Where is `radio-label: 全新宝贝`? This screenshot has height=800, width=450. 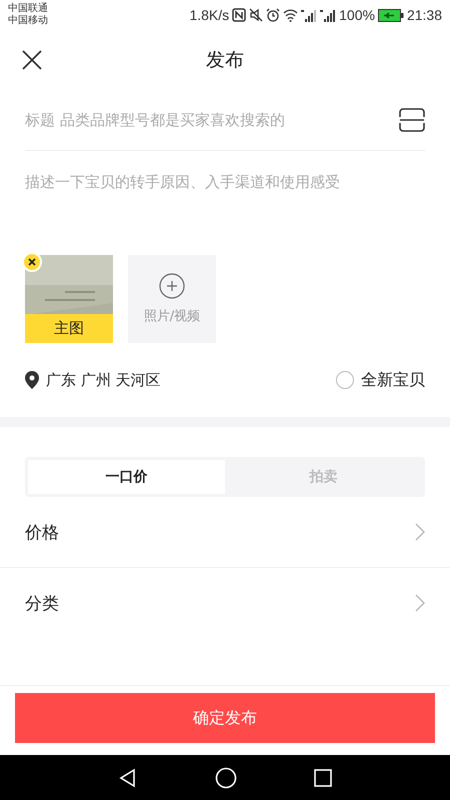 radio-label: 全新宝贝 is located at coordinates (393, 380).